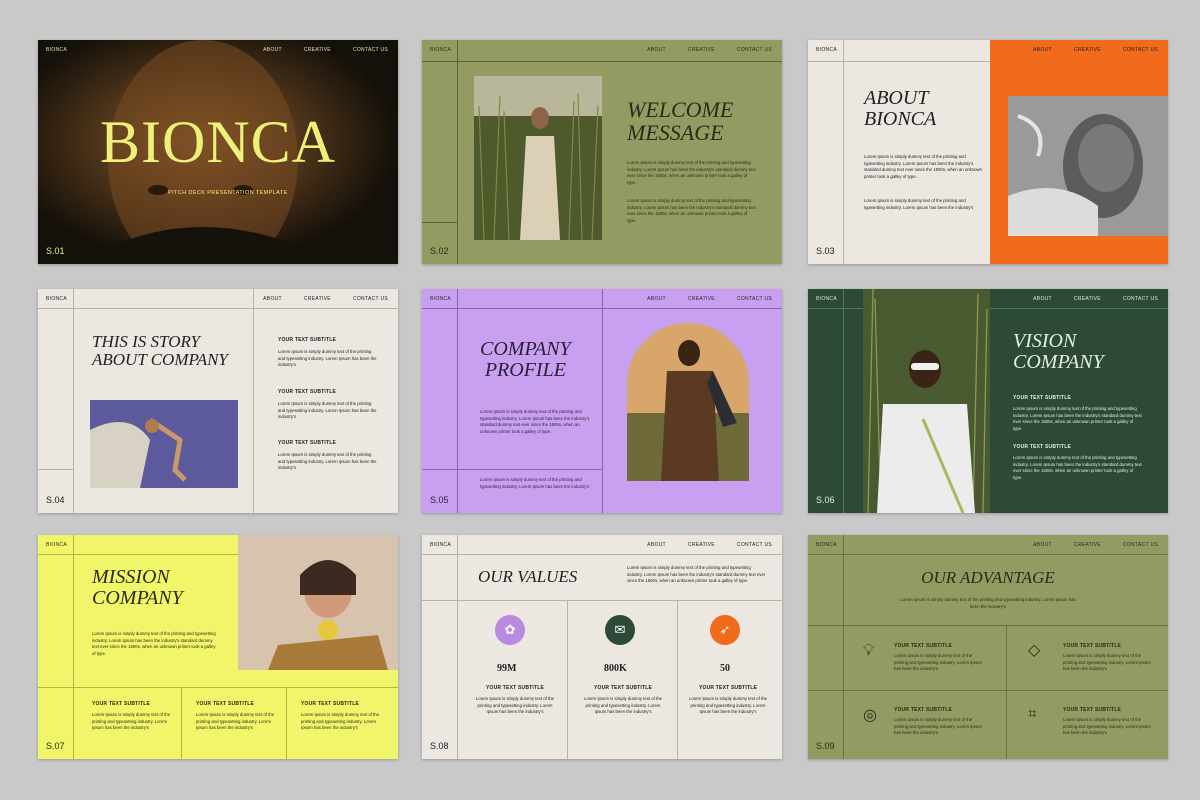 This screenshot has width=1200, height=800. I want to click on slide-title: MISSION COMPANY, so click(137, 588).